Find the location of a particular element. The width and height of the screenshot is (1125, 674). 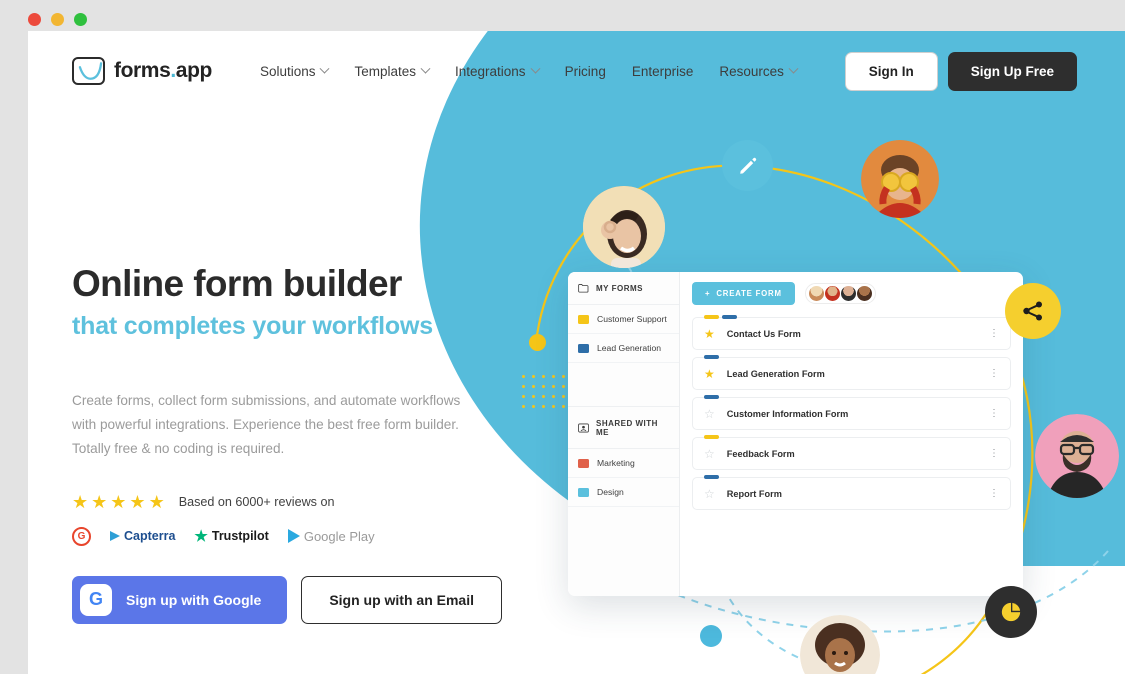

minimize-window-button is located at coordinates (57, 19).